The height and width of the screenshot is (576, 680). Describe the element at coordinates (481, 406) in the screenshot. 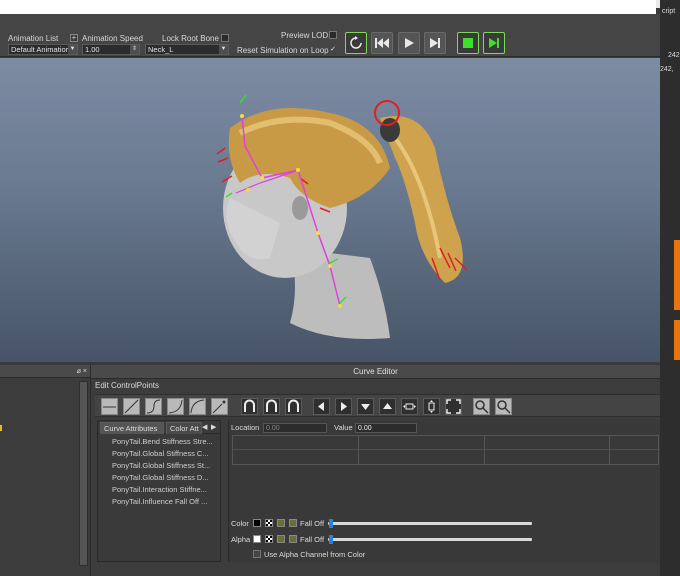

I see `zoom-in-icon` at that location.